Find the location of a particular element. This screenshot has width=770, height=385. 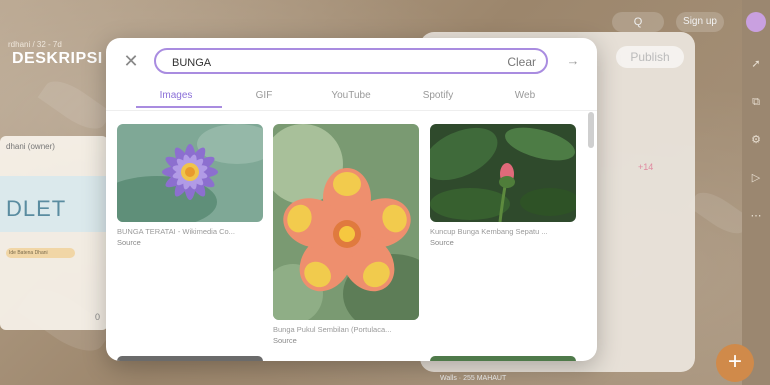

tab-gif: GIF is located at coordinates (264, 95).